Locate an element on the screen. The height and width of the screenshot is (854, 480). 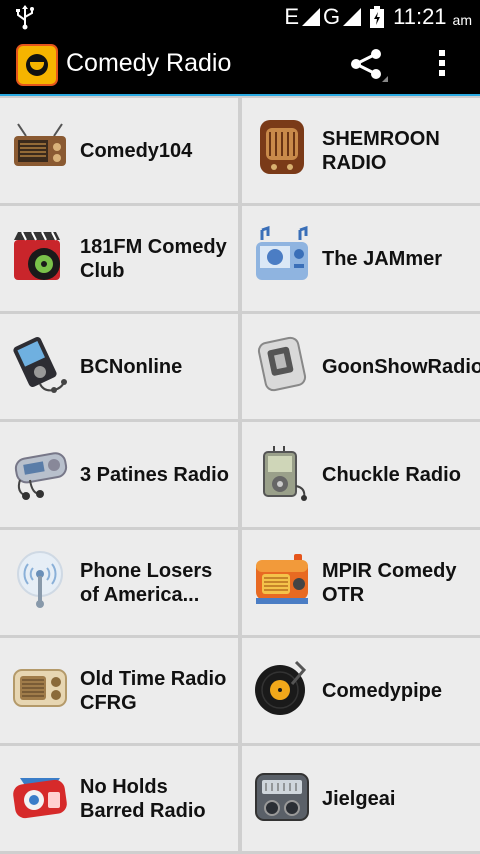
station-tile: Old Time Radio CFRG is located at coordinates (119, 690).